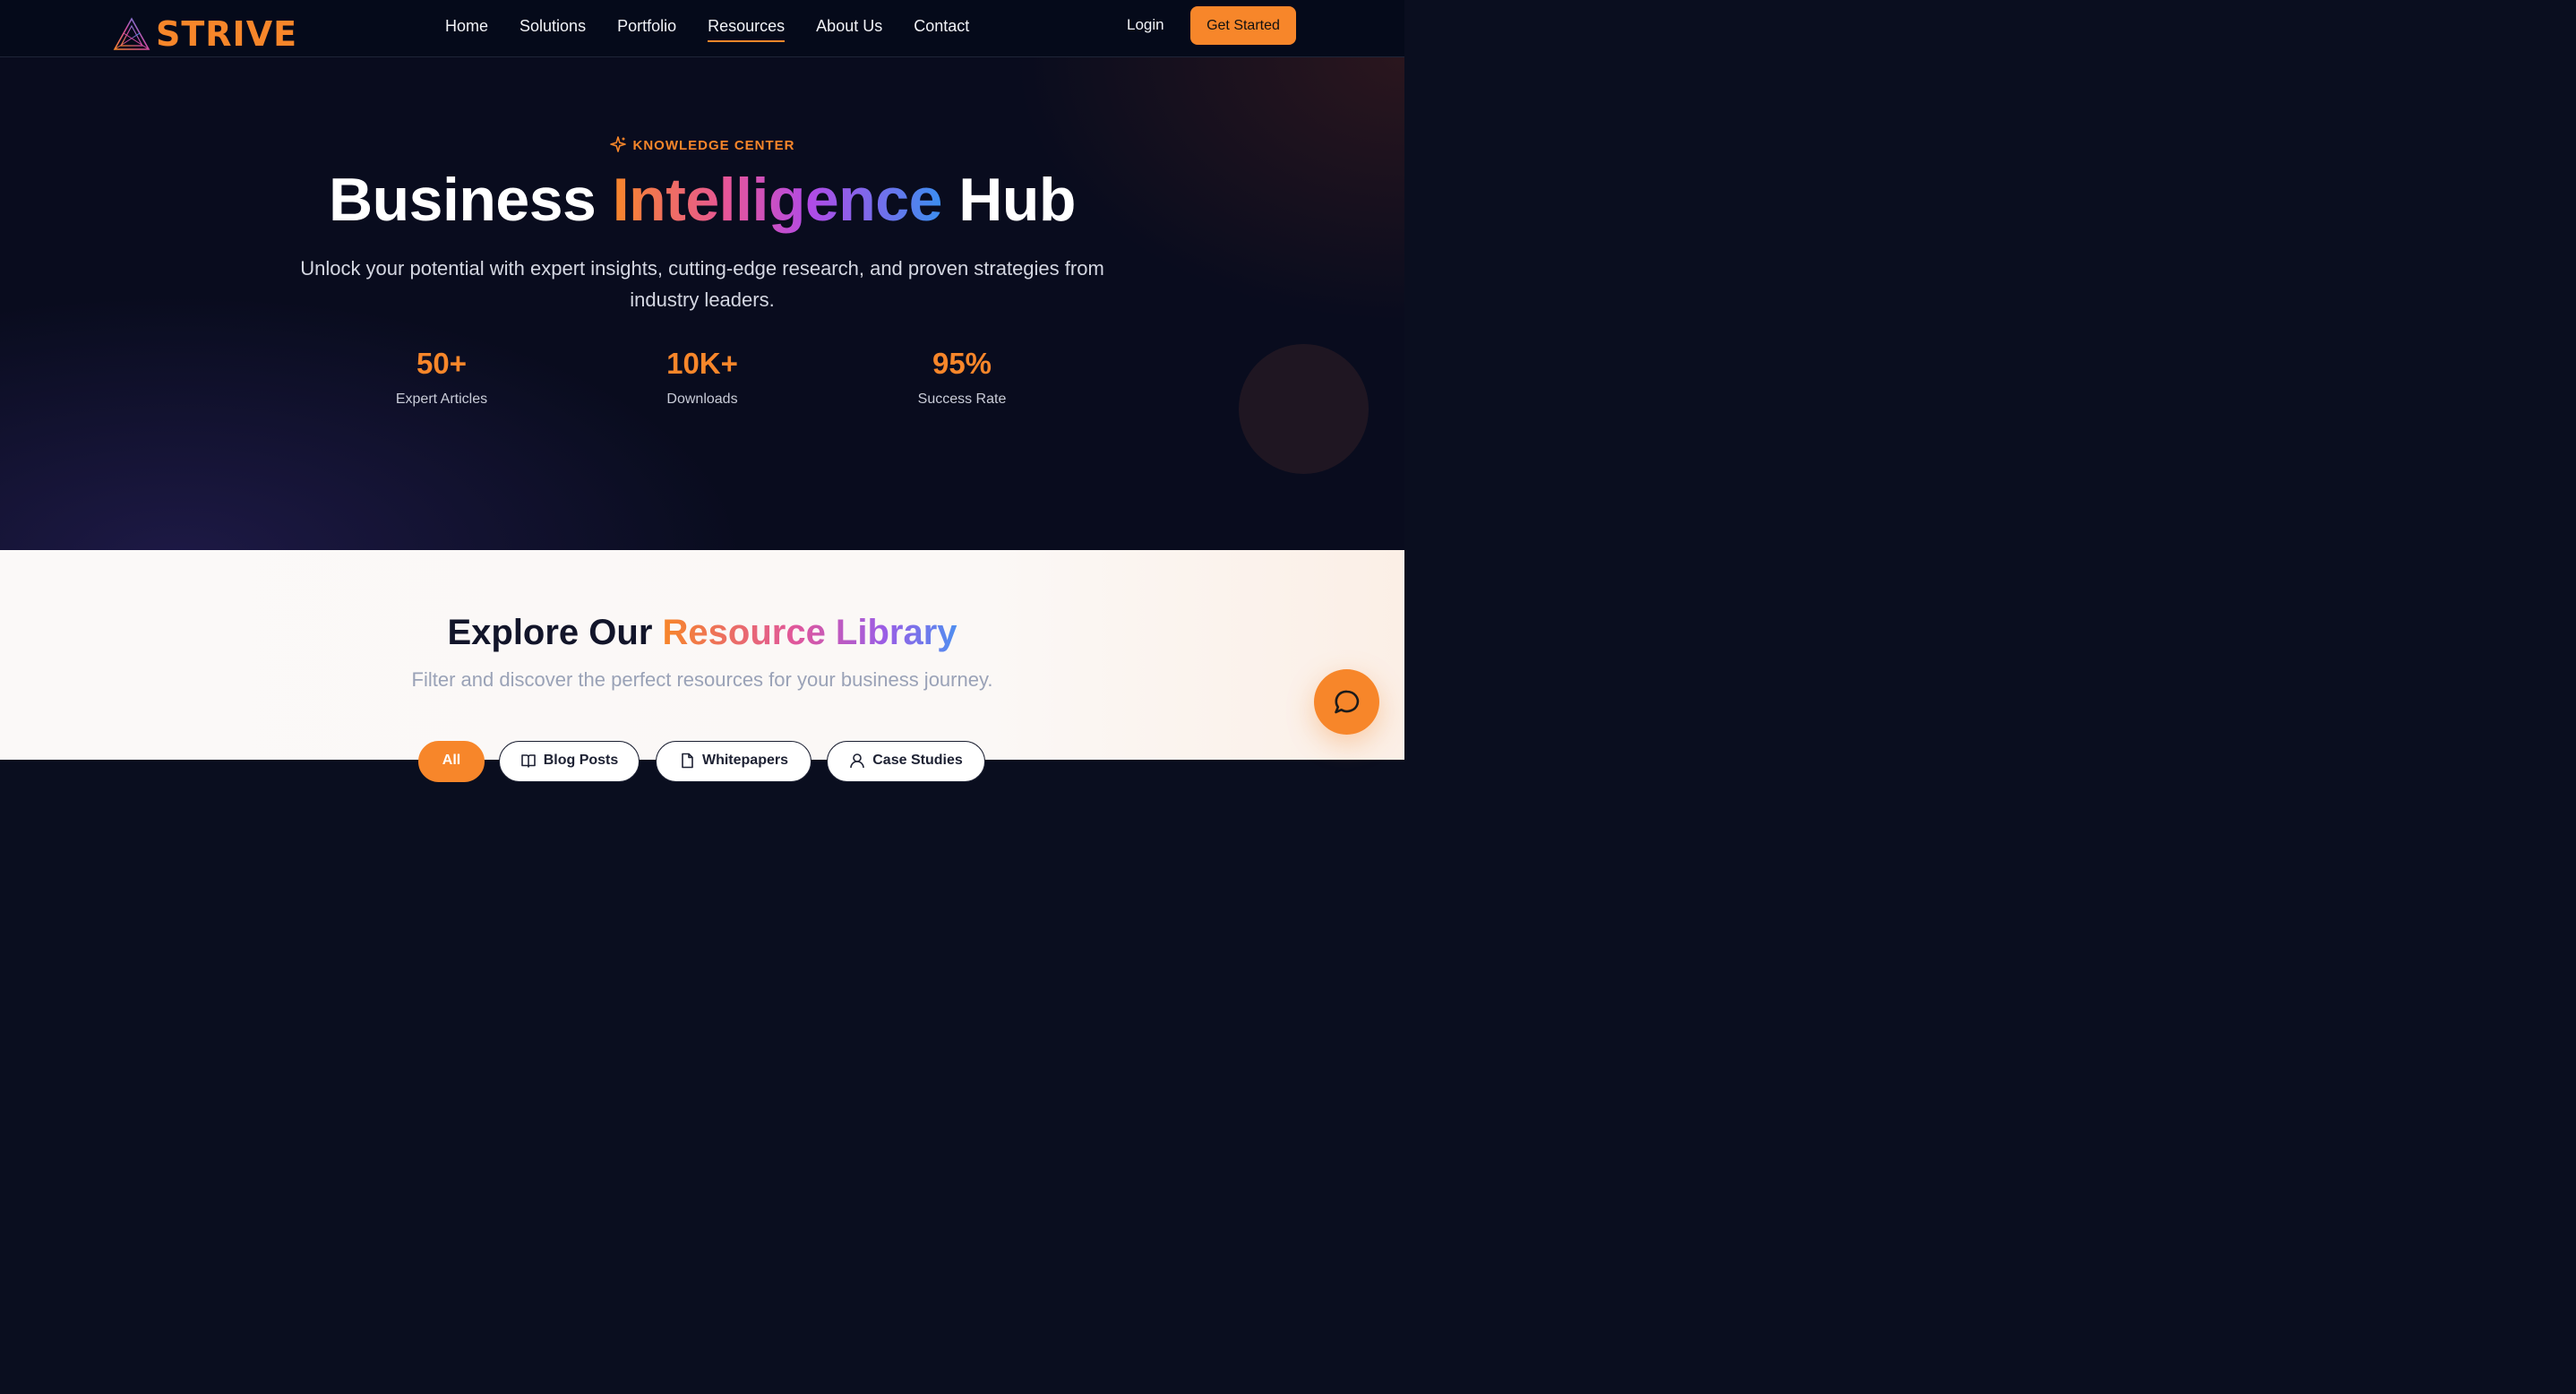 Image resolution: width=2576 pixels, height=1394 pixels. Describe the element at coordinates (702, 299) in the screenshot. I see `hero-subtitle-line2: industry leaders.` at that location.